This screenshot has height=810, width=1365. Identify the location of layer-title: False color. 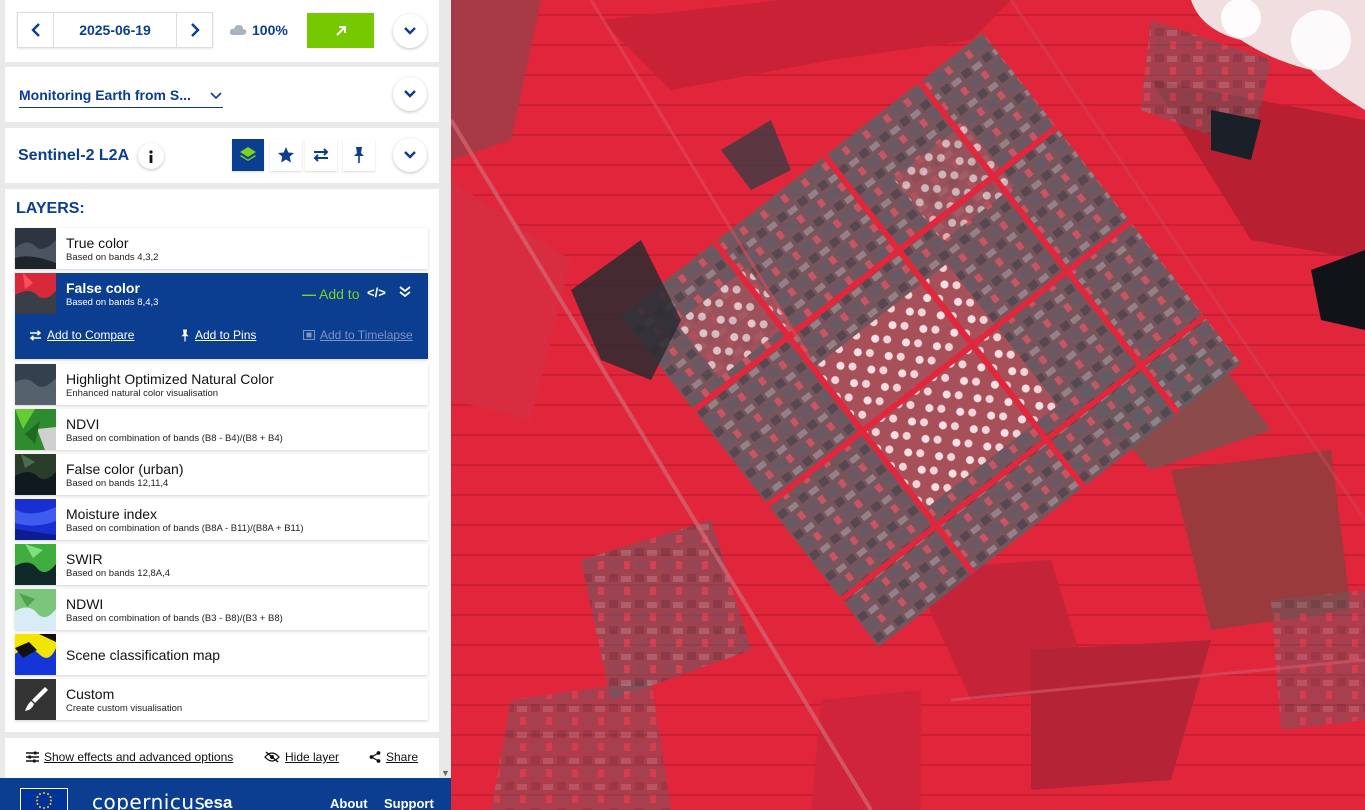
(103, 288).